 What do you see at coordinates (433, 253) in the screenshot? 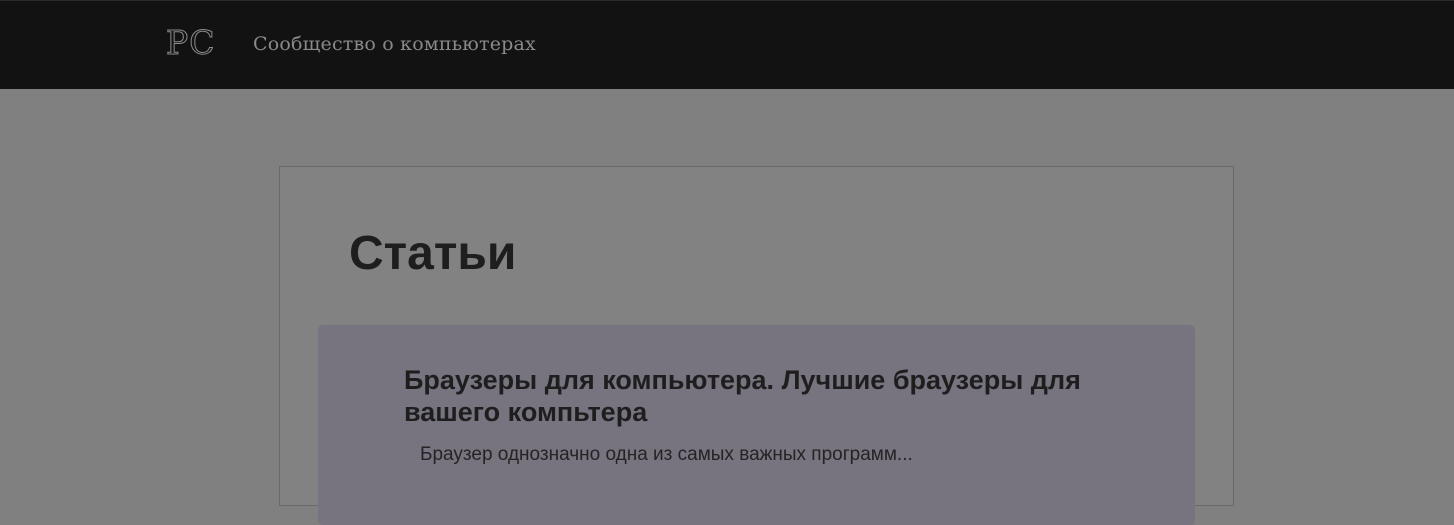
I see `page-title: Статьи` at bounding box center [433, 253].